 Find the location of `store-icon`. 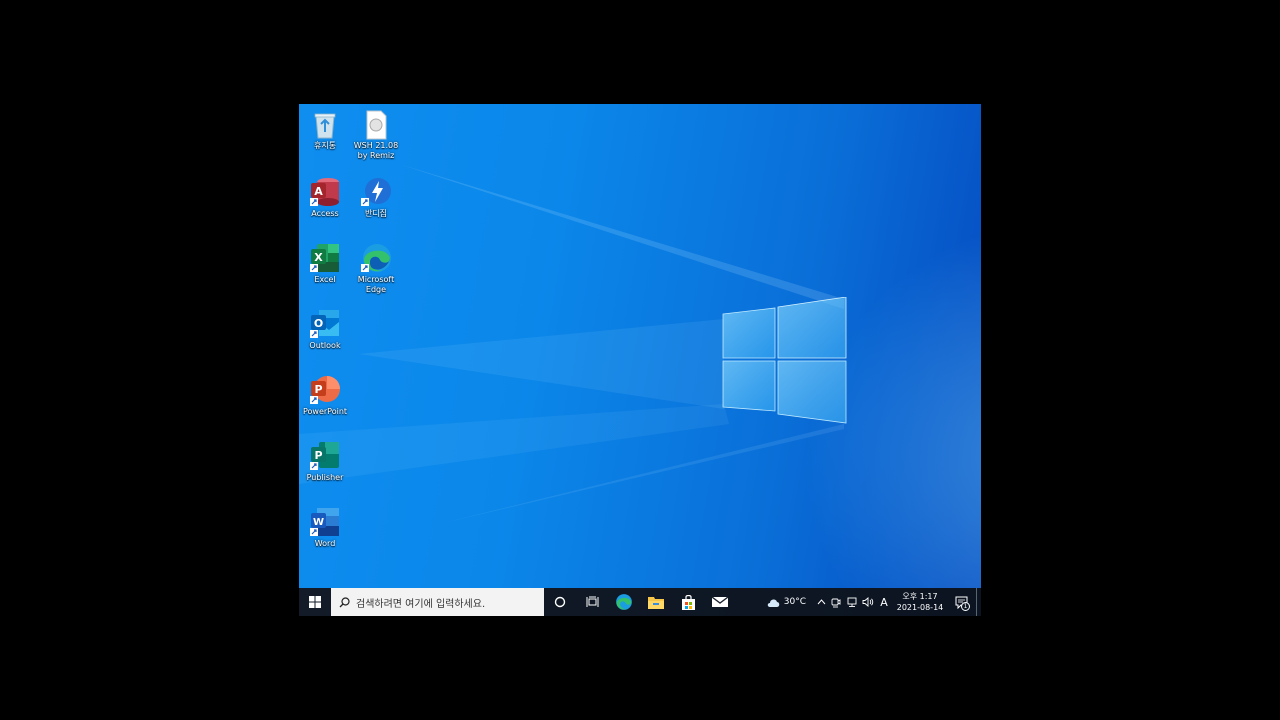

store-icon is located at coordinates (688, 602).